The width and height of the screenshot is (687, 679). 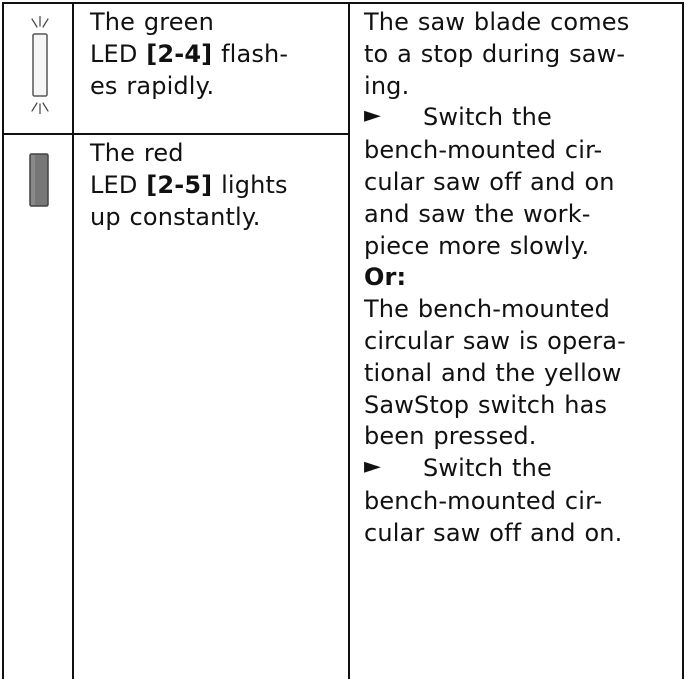 What do you see at coordinates (489, 181) in the screenshot?
I see `remedy-line: cular saw off and on` at bounding box center [489, 181].